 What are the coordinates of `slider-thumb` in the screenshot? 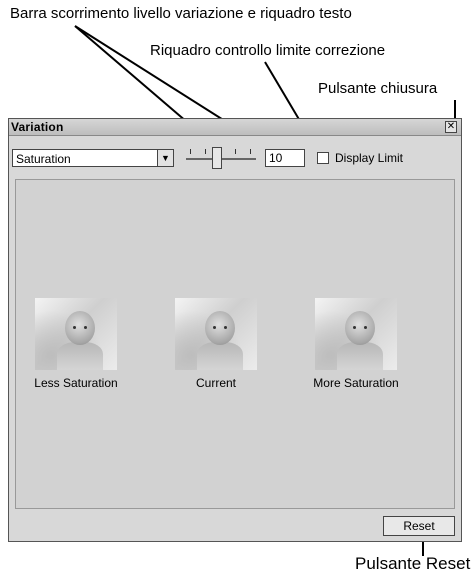 It's located at (217, 158).